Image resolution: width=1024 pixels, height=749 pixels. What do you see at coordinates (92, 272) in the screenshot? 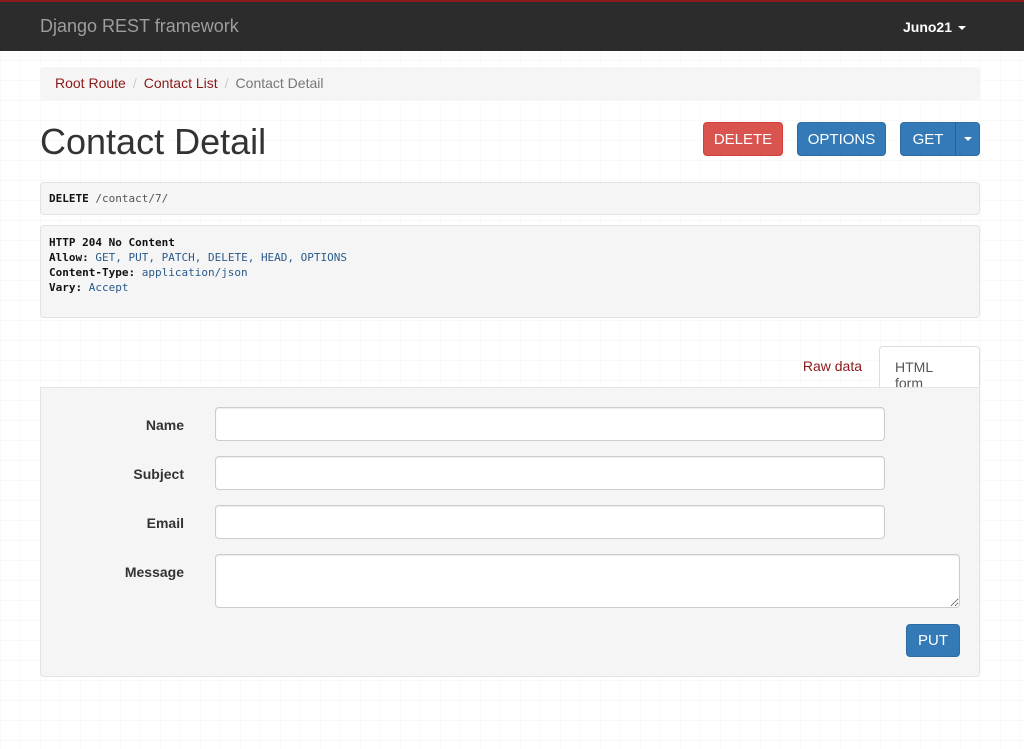
I see `header-key: Content-Type:` at bounding box center [92, 272].